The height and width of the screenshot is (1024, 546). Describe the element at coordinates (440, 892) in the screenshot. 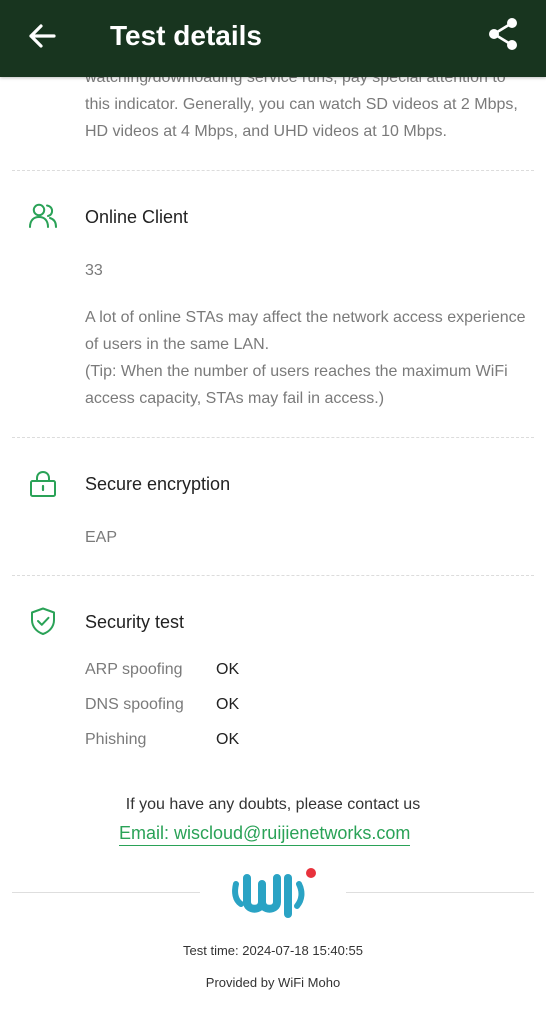

I see `footer-divider-right` at that location.